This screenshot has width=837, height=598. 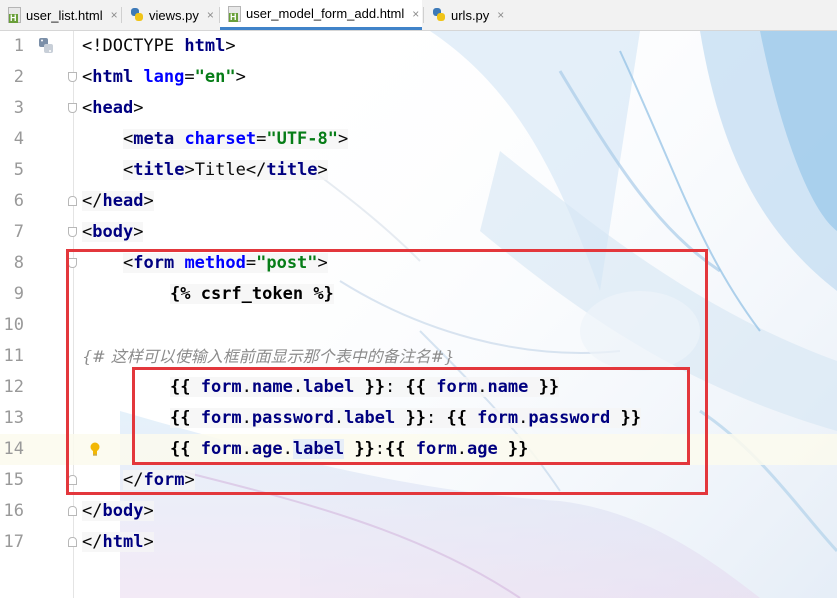 What do you see at coordinates (292, 418) in the screenshot?
I see `code-token: password` at bounding box center [292, 418].